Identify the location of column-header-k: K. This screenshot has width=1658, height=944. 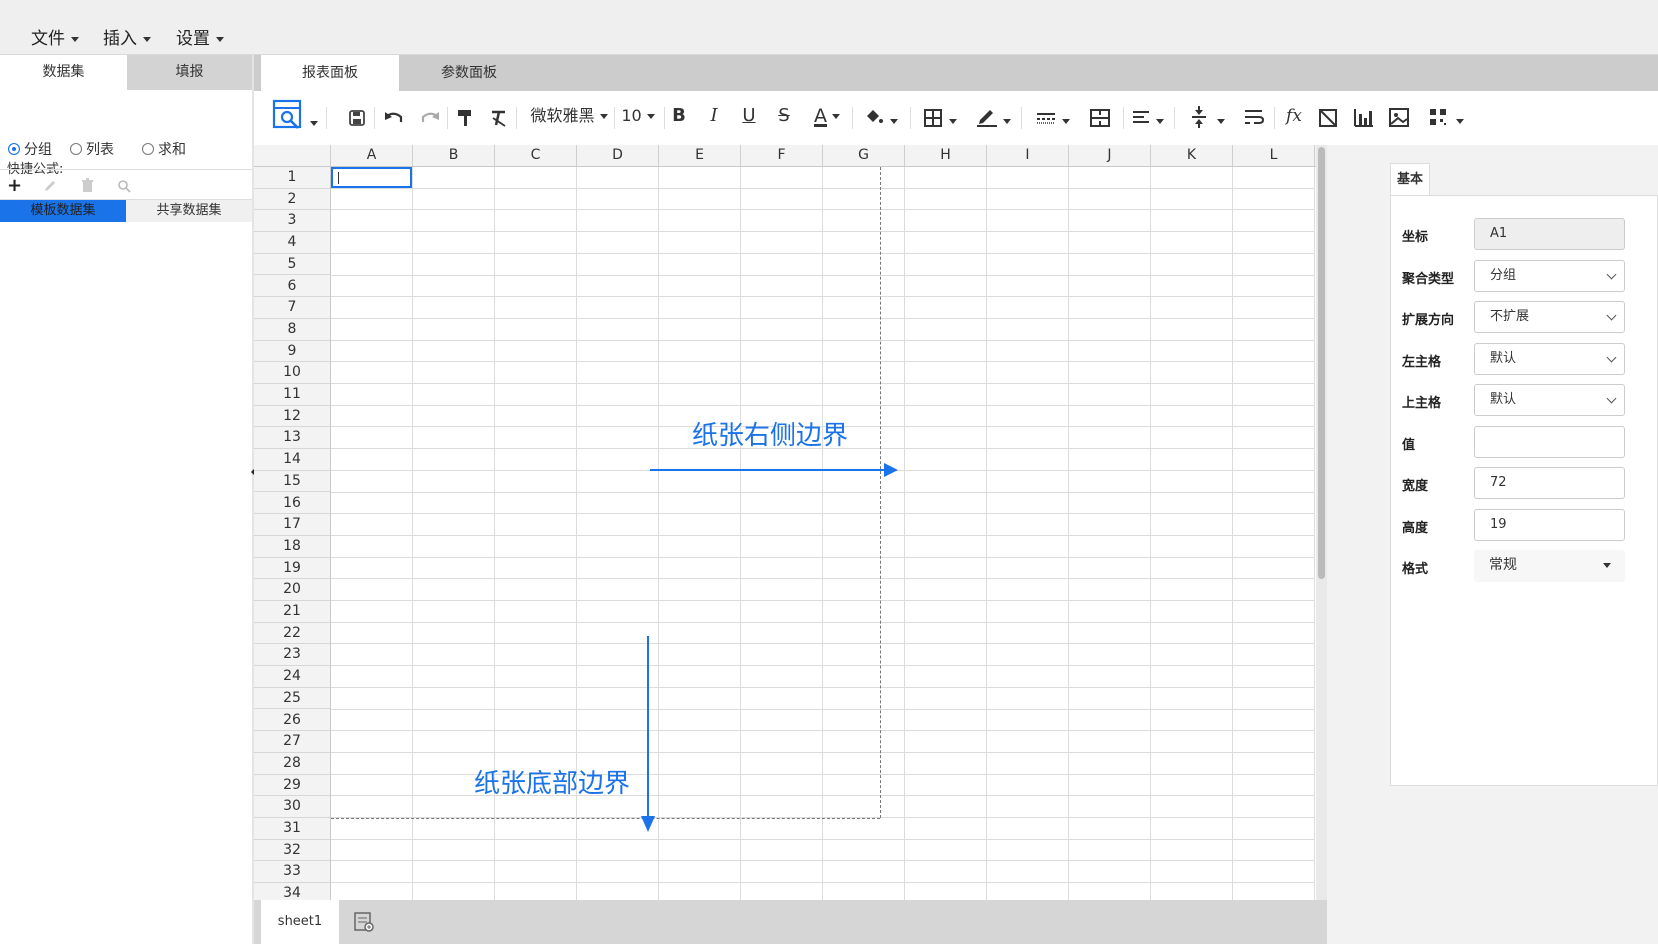
(1192, 155).